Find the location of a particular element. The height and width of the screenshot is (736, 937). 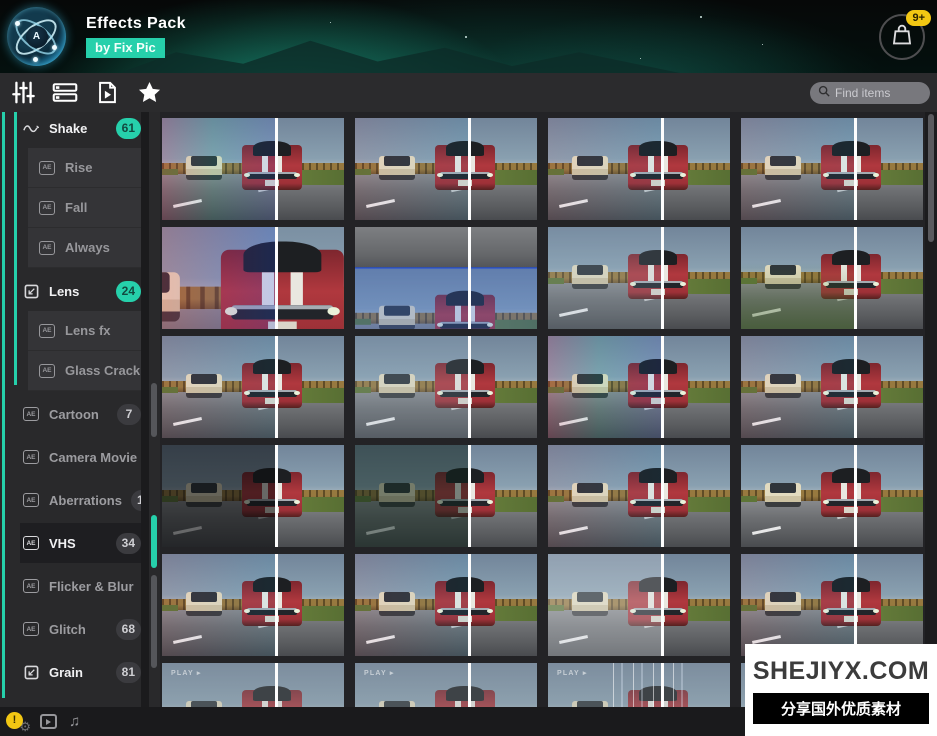

sidebar-item-label: Flicker & Blur is located at coordinates (91, 586).